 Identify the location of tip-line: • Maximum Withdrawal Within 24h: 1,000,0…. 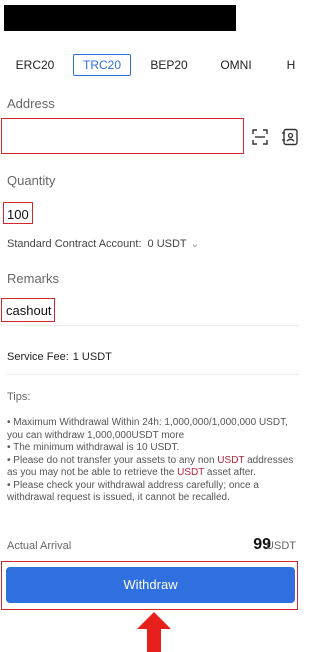
(147, 429).